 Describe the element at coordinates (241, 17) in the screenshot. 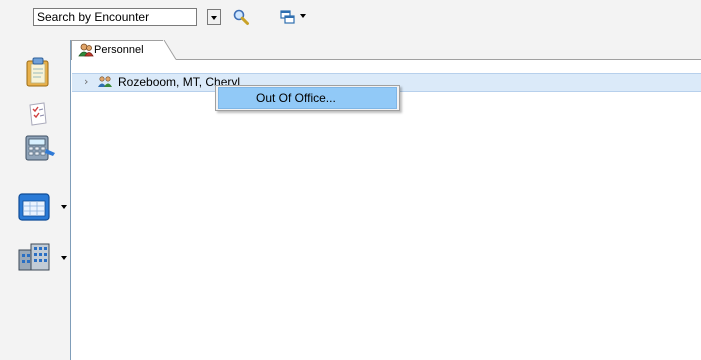

I see `search-icon` at that location.